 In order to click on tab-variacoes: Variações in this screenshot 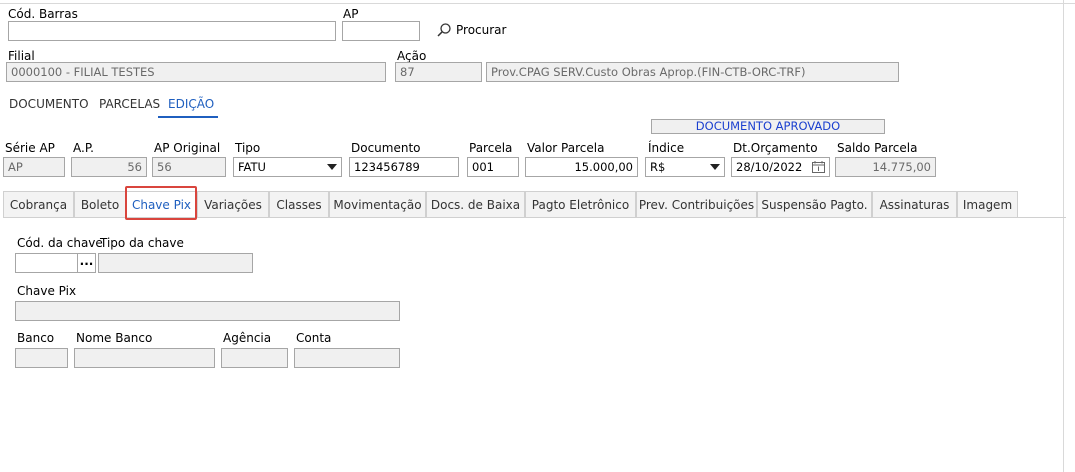, I will do `click(233, 204)`.